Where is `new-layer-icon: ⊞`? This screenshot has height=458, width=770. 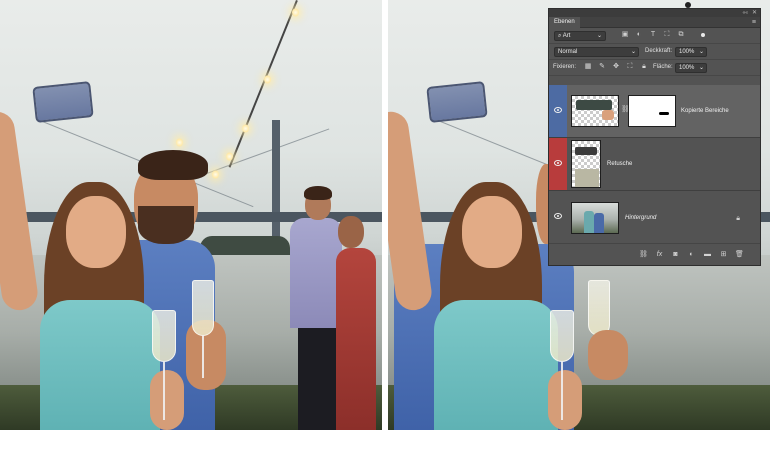
new-layer-icon: ⊞ is located at coordinates (723, 254).